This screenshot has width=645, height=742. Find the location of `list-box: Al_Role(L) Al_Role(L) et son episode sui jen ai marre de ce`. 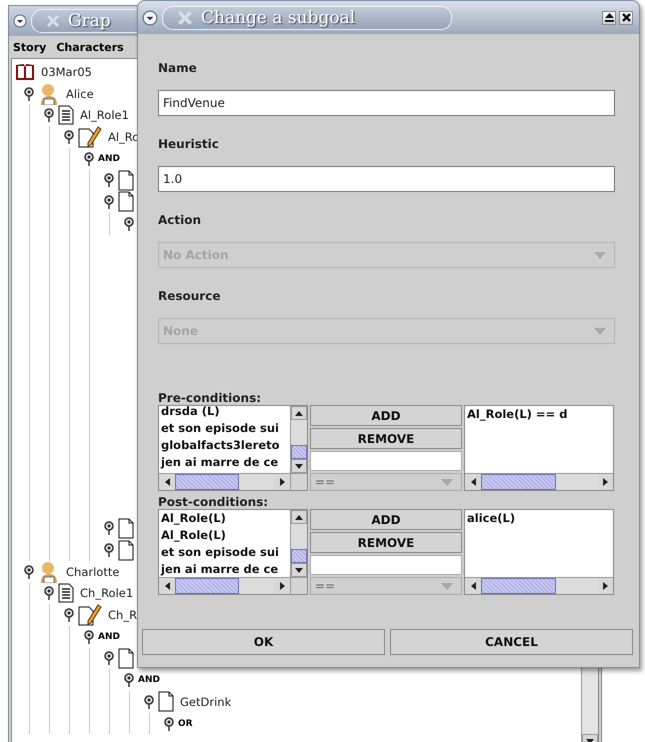

list-box: Al_Role(L) Al_Role(L) et son episode sui jen ai marre de ce is located at coordinates (233, 552).